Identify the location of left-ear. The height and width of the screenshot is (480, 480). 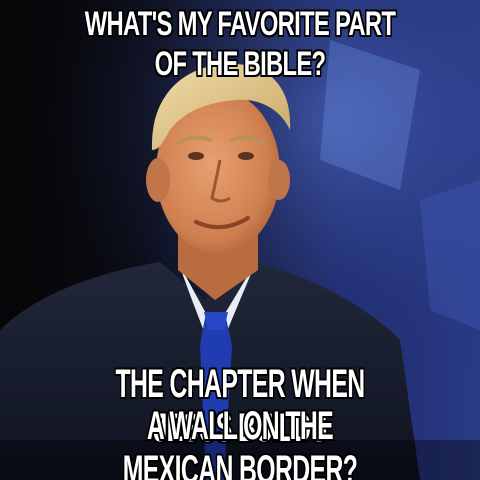
(158, 180).